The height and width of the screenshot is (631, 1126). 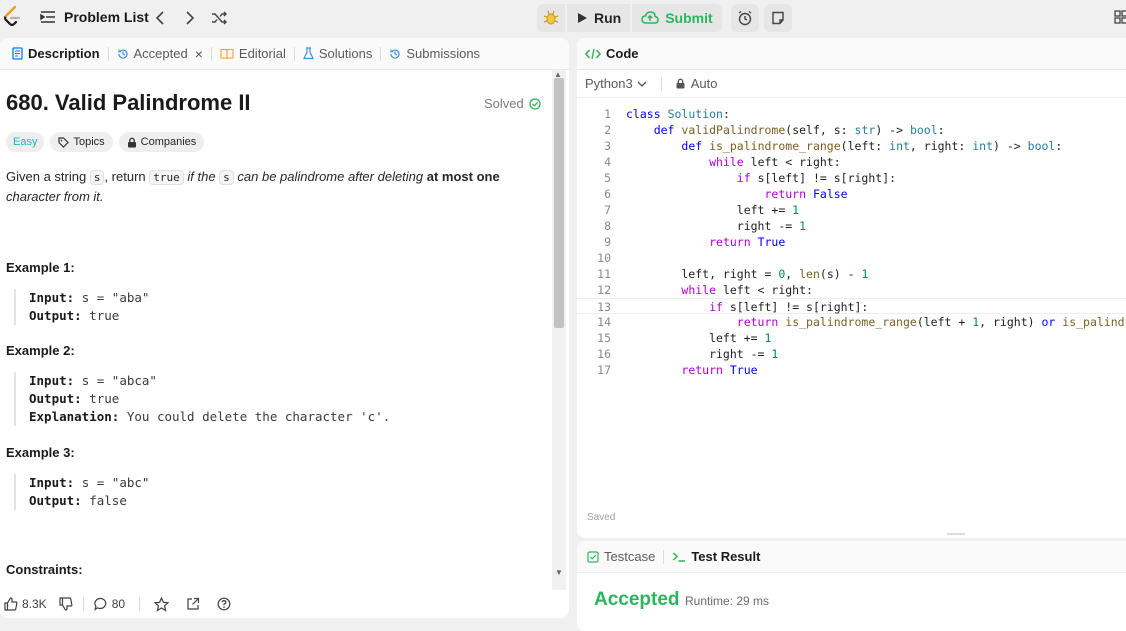 What do you see at coordinates (607, 178) in the screenshot?
I see `line-number: 5` at bounding box center [607, 178].